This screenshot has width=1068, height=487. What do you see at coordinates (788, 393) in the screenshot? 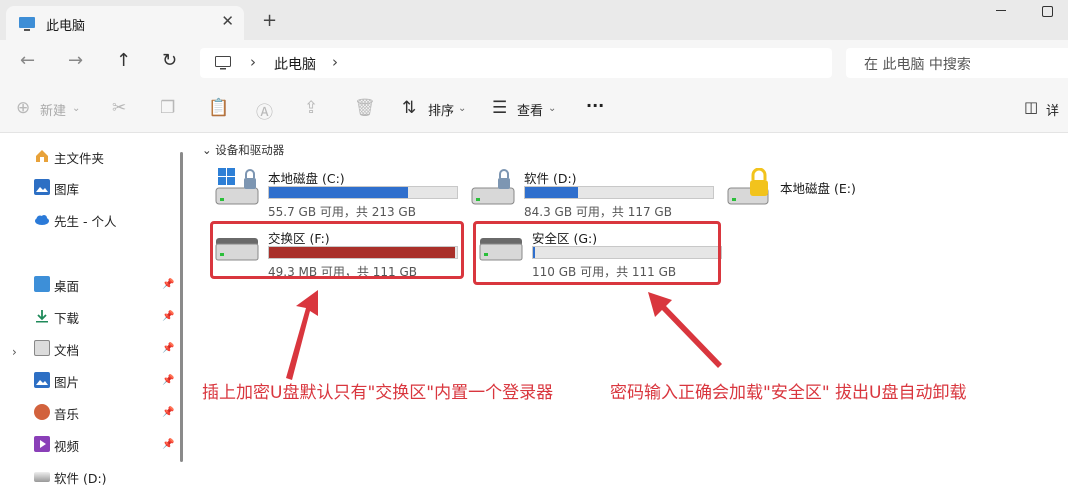
I see `annotation-right: 密码输入正确会加载"安全区" 拔出U盘自动卸载` at bounding box center [788, 393].